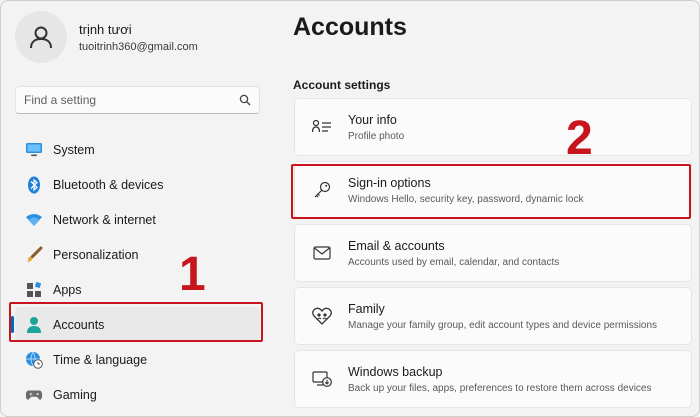 This screenshot has width=700, height=417. I want to click on wifi-icon, so click(34, 220).